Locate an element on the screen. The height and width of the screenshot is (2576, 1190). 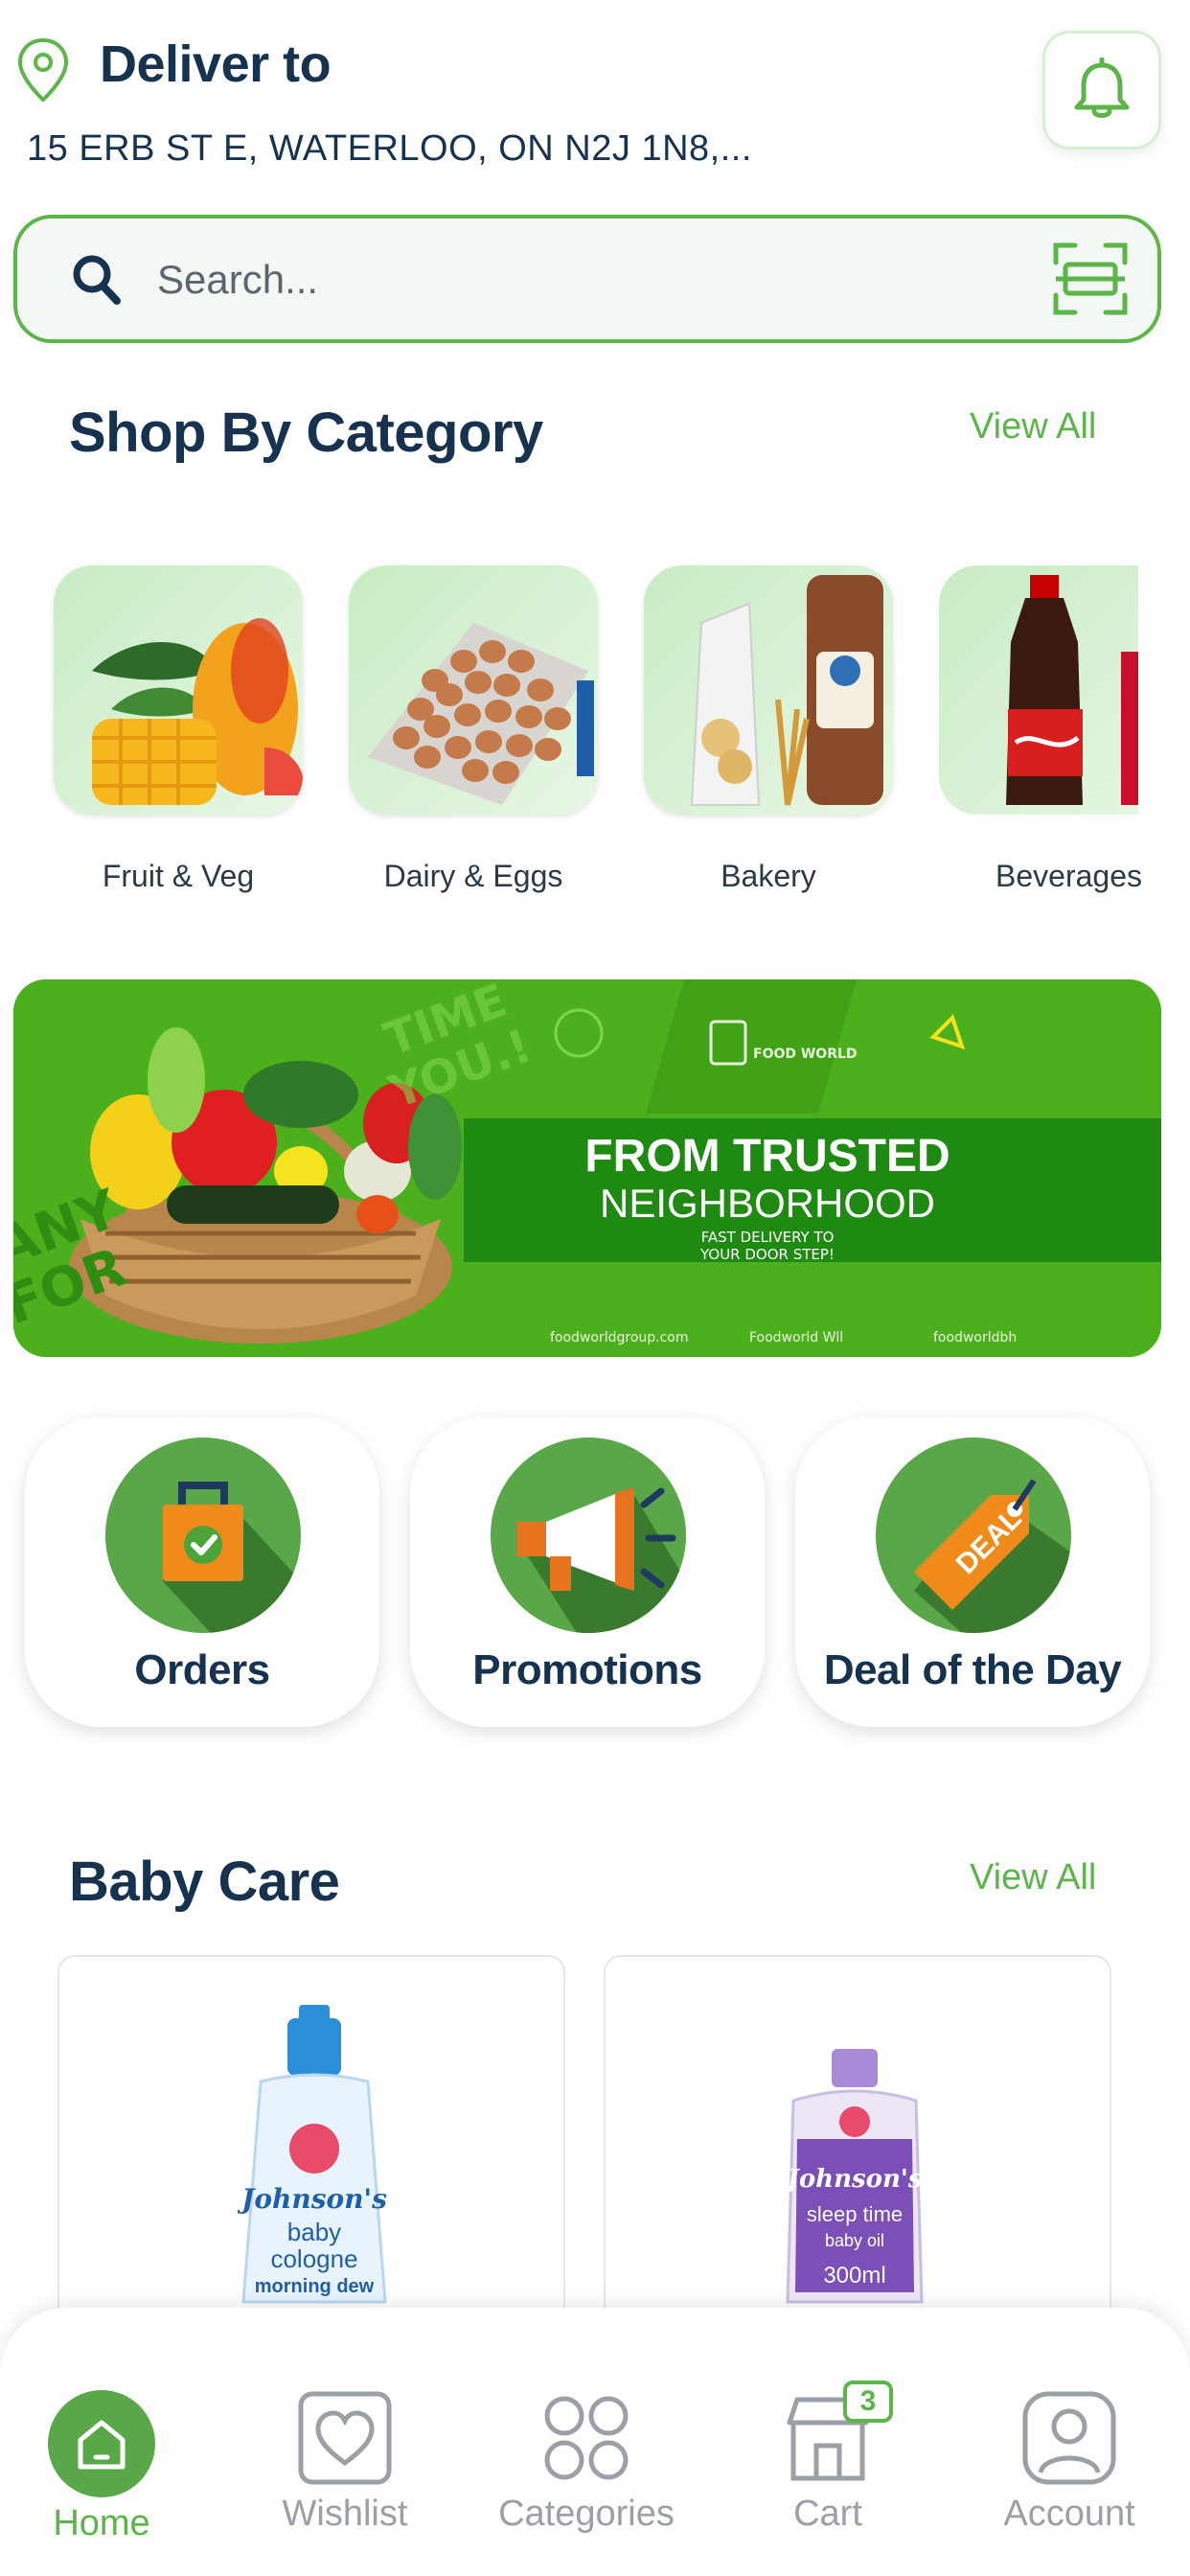
product-line-2: cologne is located at coordinates (313, 2258).